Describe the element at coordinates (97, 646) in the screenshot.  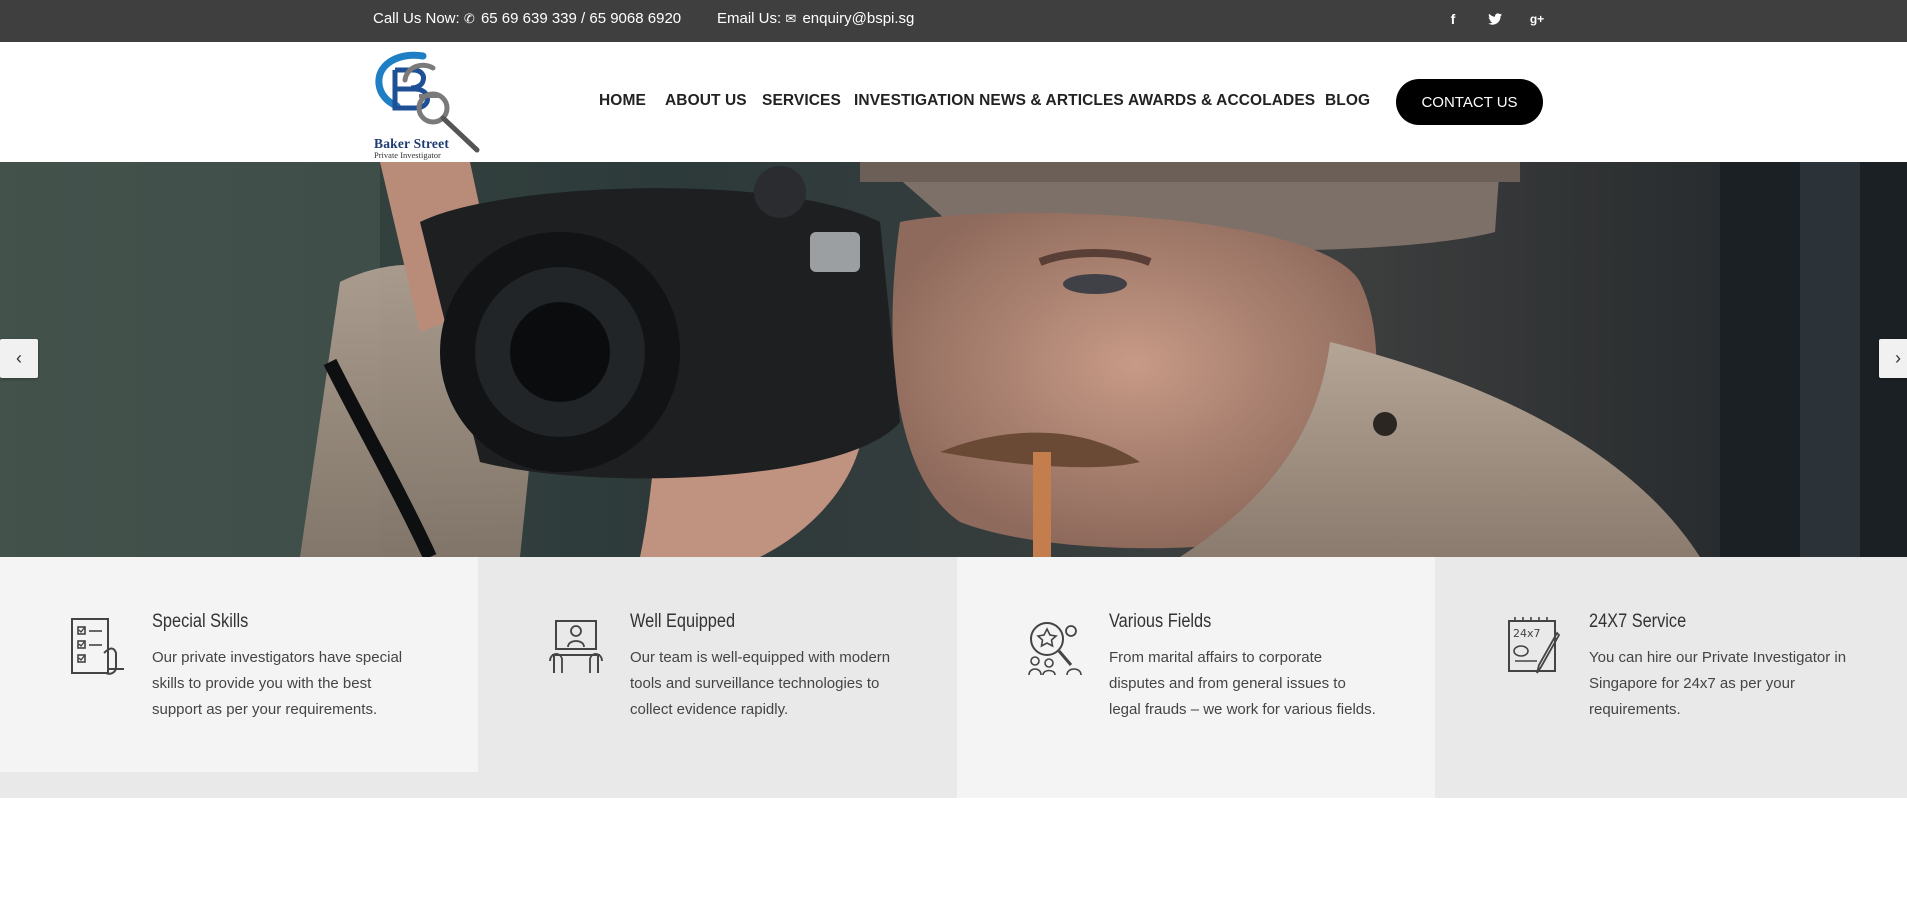
I see `checklist-icon` at that location.